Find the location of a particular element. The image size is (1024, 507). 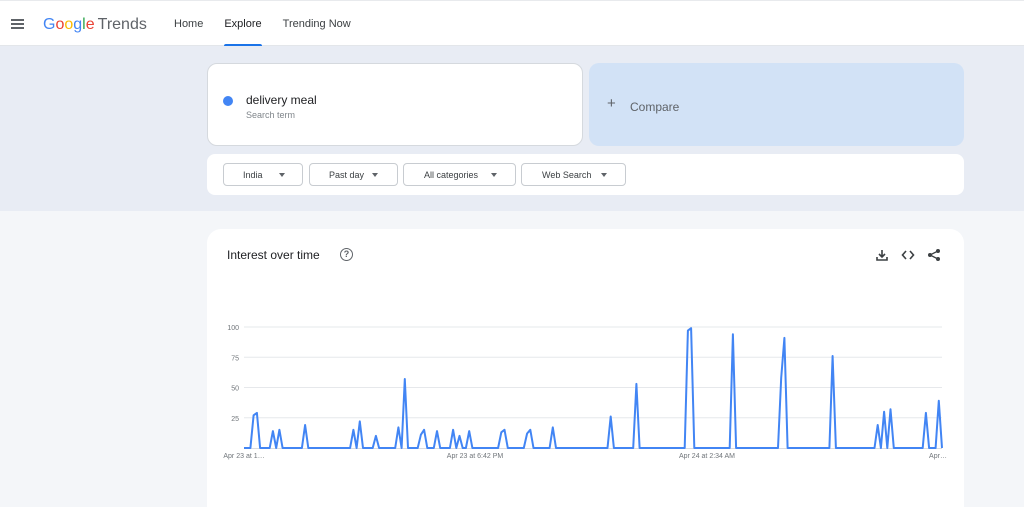

search-term-name: delivery meal is located at coordinates (281, 100).